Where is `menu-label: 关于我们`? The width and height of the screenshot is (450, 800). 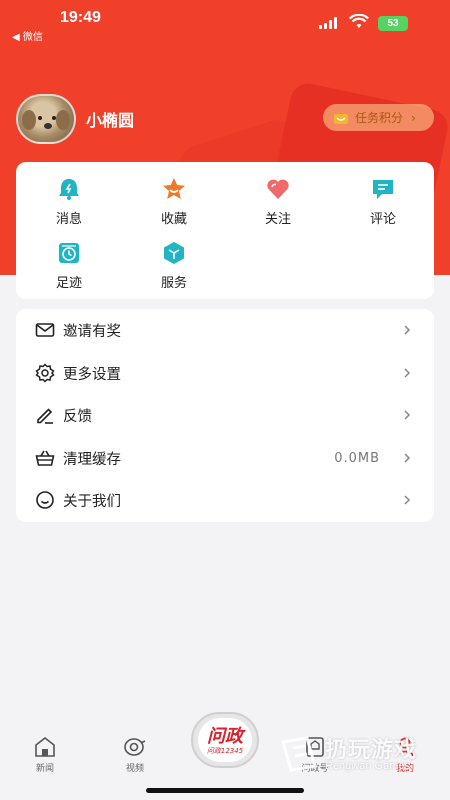 menu-label: 关于我们 is located at coordinates (92, 501).